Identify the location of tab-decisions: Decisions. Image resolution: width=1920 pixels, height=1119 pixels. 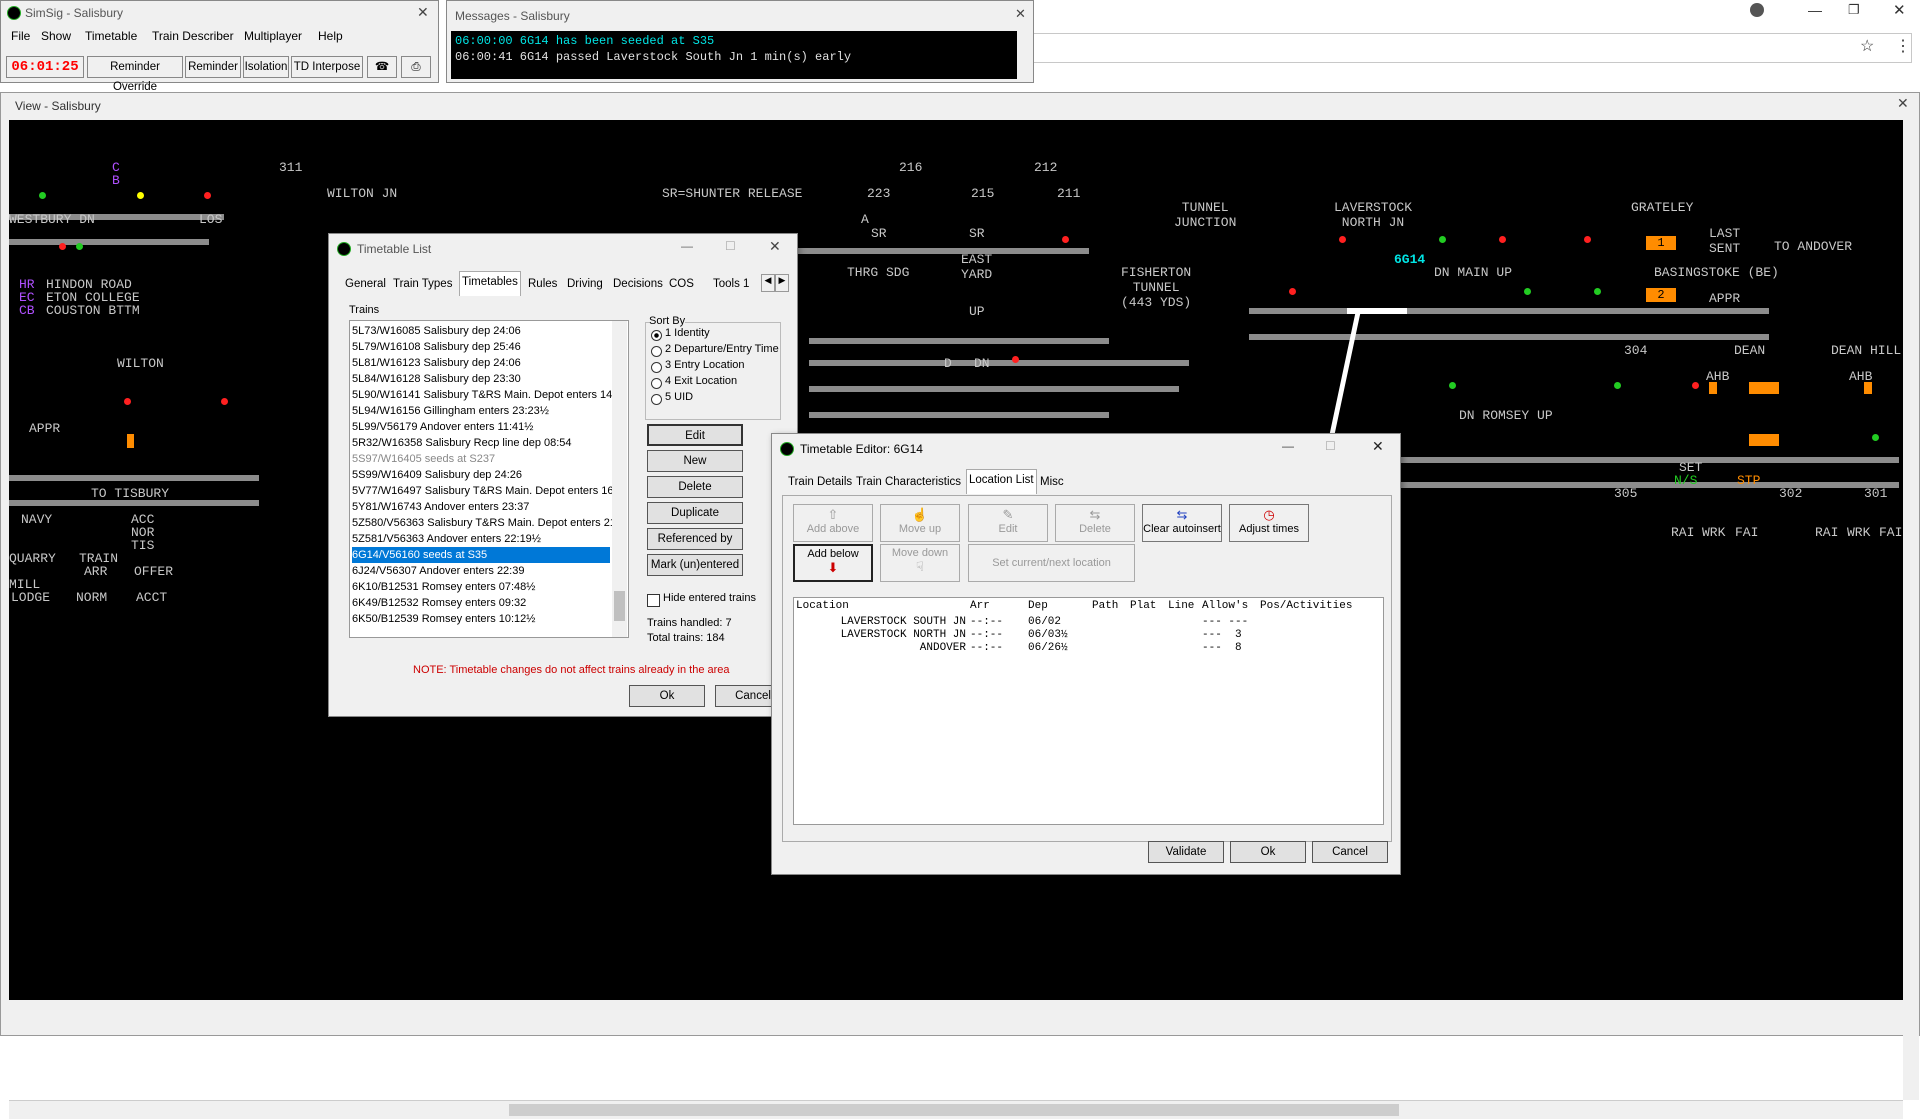
(638, 284).